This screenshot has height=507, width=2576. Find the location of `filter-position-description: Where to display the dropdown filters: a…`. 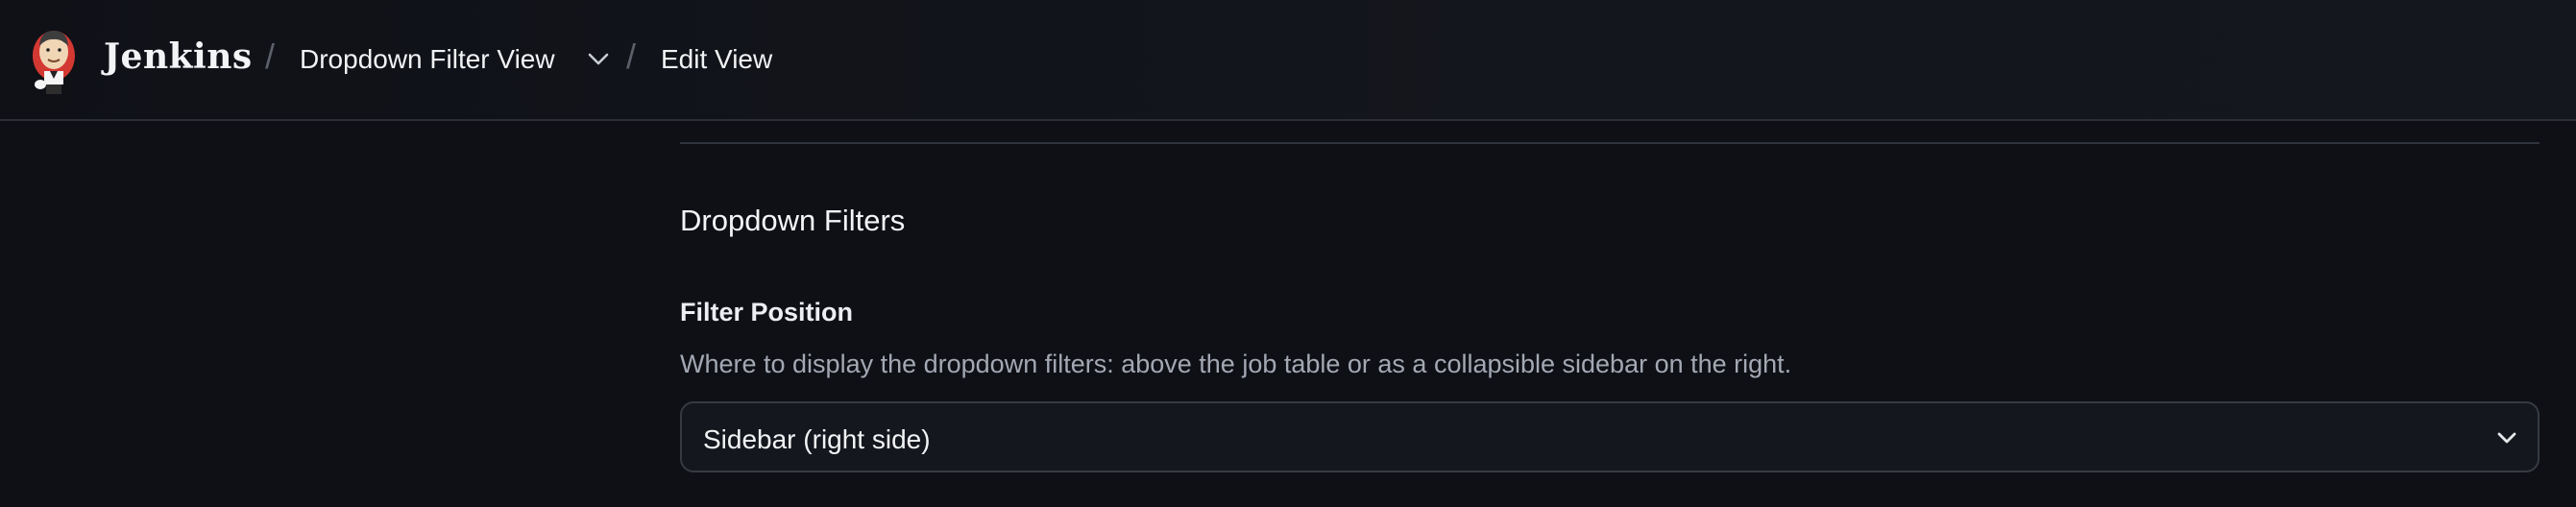

filter-position-description: Where to display the dropdown filters: a… is located at coordinates (1236, 364).